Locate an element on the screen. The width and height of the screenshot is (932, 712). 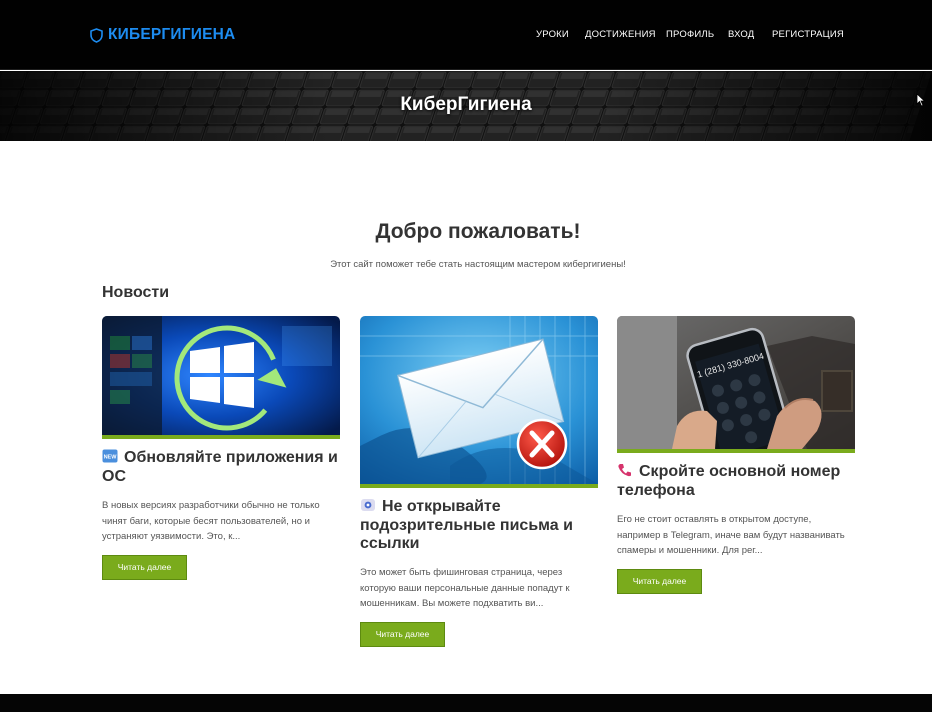
brand-name: КИБЕРГИГИЕНА is located at coordinates (172, 34).